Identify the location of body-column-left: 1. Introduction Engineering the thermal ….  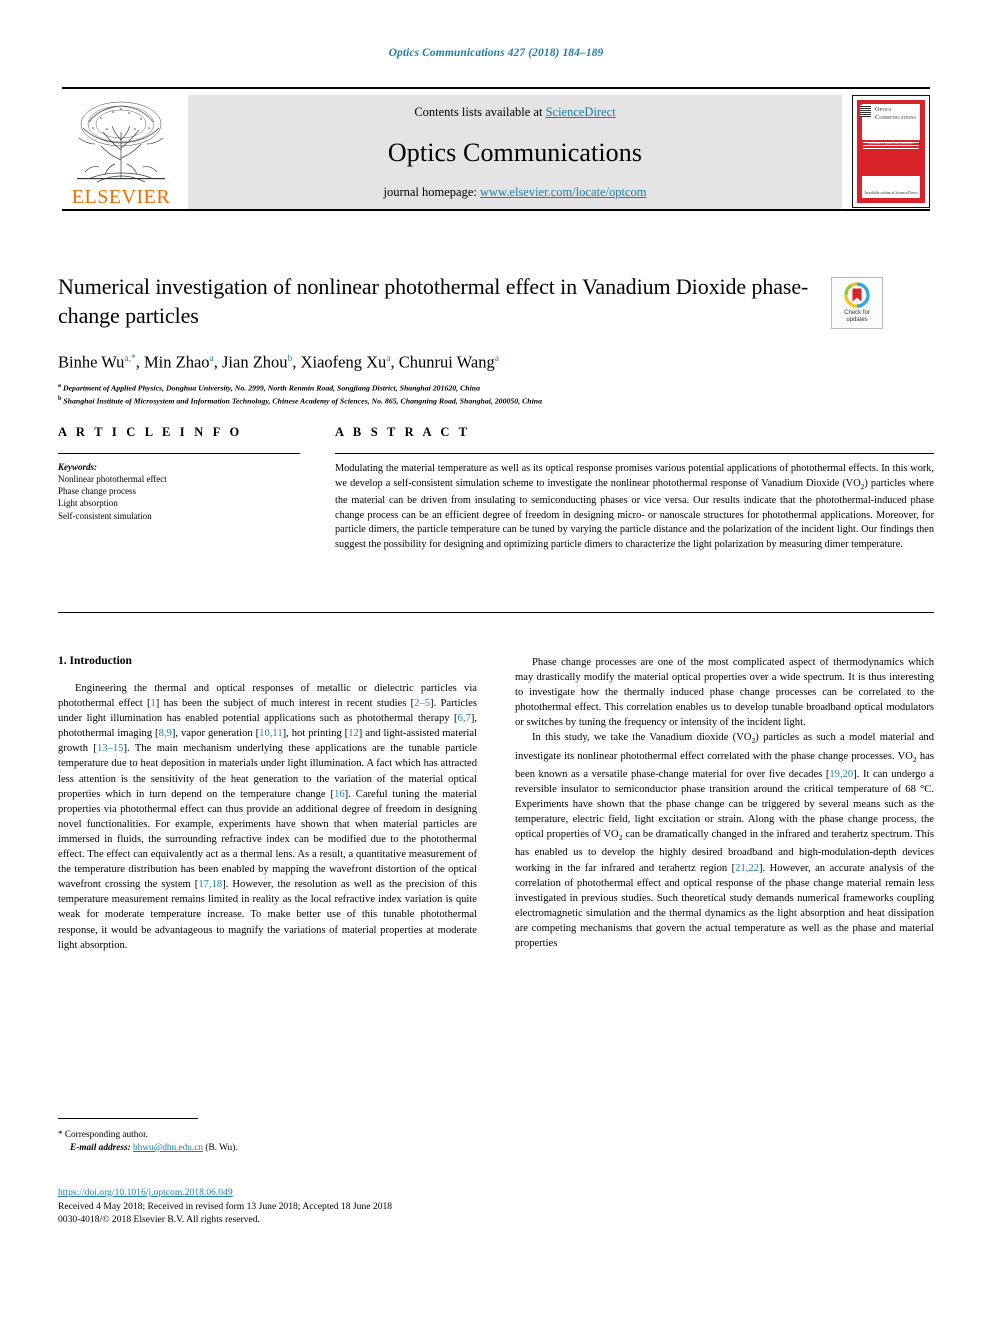
(267, 804).